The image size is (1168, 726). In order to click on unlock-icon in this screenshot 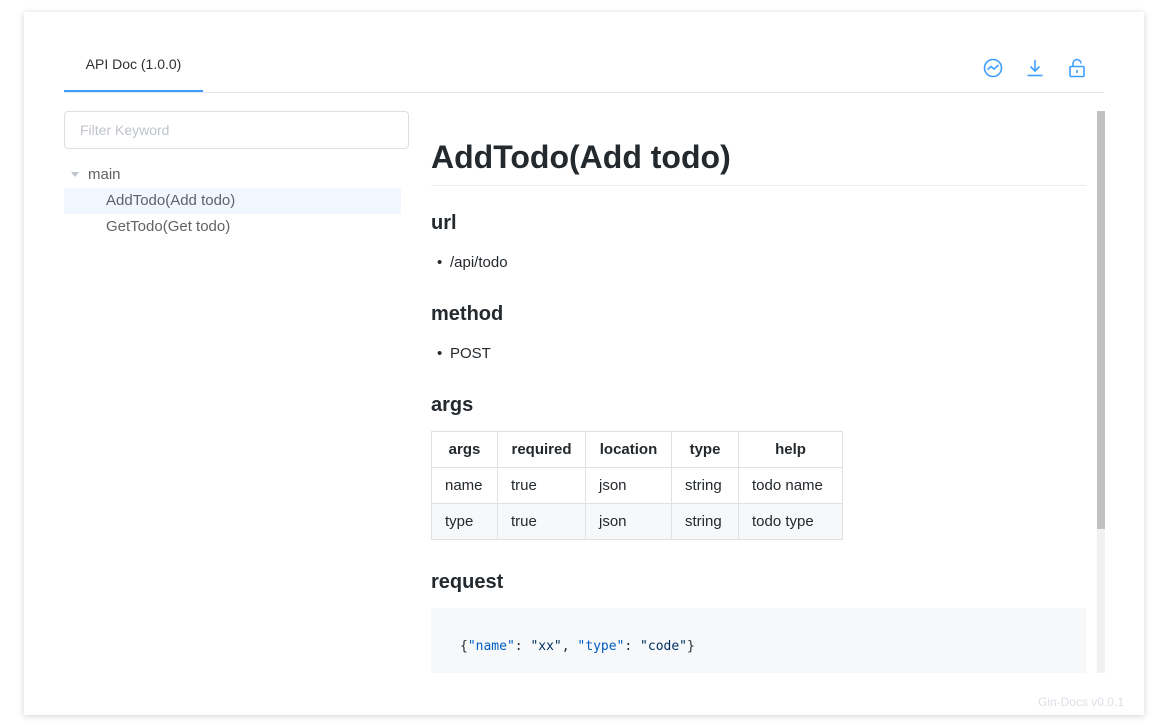, I will do `click(1077, 68)`.